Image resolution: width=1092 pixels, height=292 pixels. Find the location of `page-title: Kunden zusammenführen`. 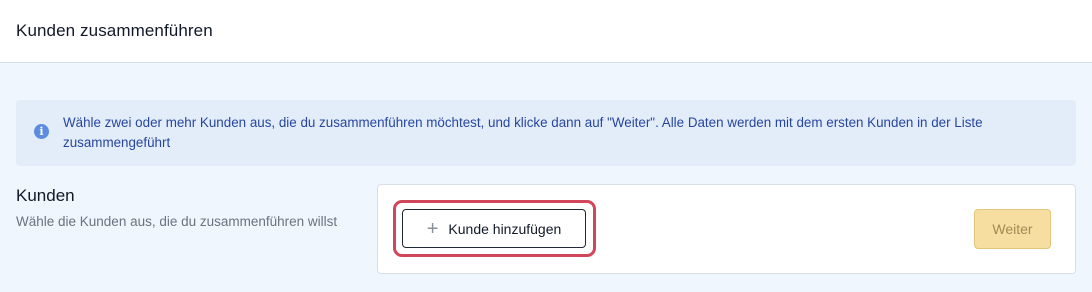

page-title: Kunden zusammenführen is located at coordinates (114, 30).